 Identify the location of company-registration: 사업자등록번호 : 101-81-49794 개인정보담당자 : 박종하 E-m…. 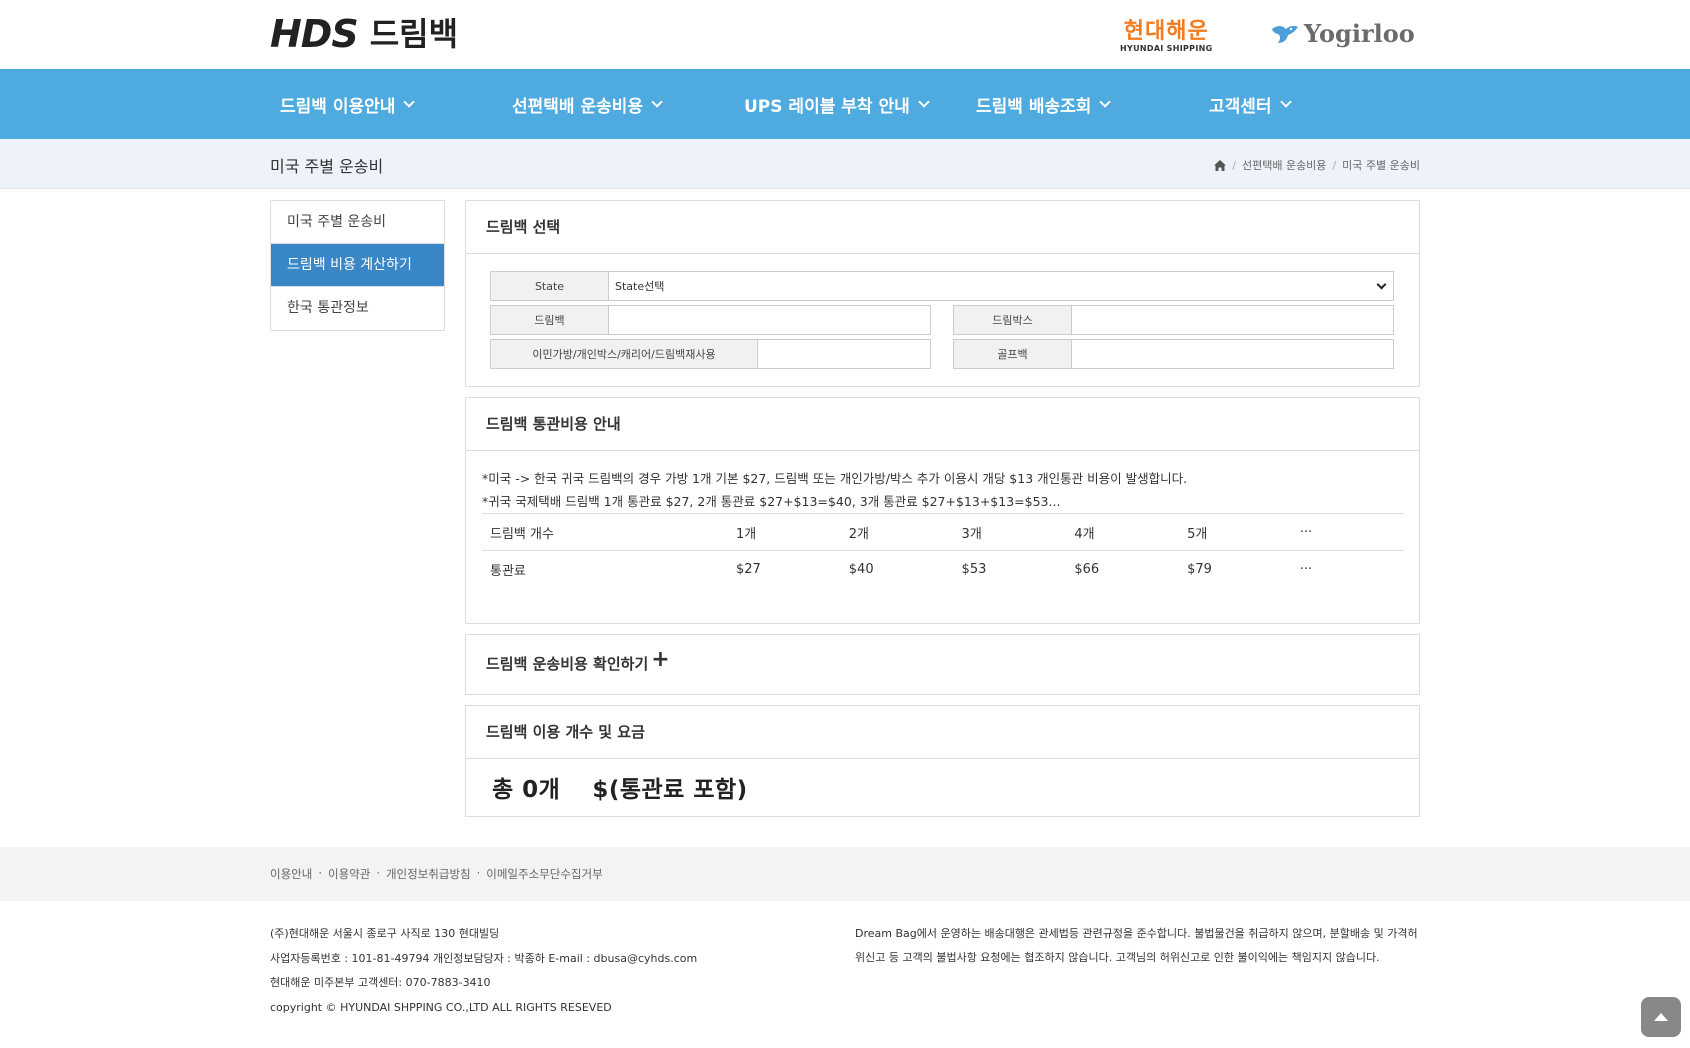
(484, 958).